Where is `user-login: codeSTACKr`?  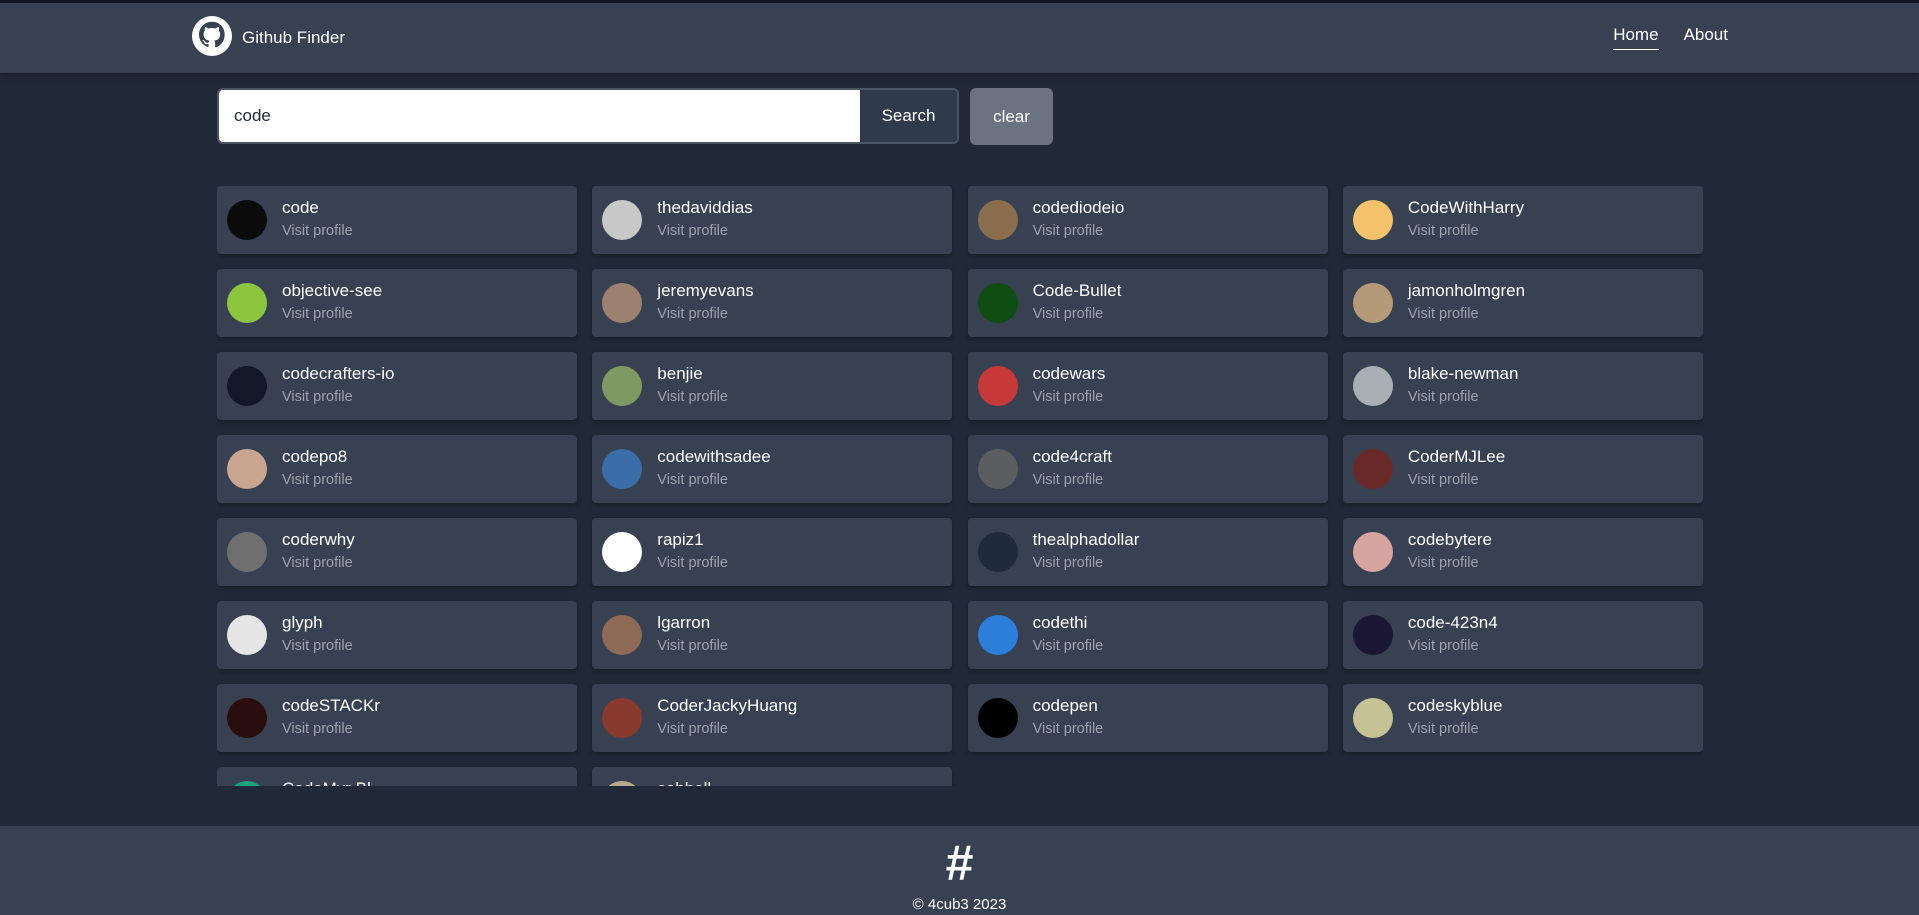 user-login: codeSTACKr is located at coordinates (331, 705).